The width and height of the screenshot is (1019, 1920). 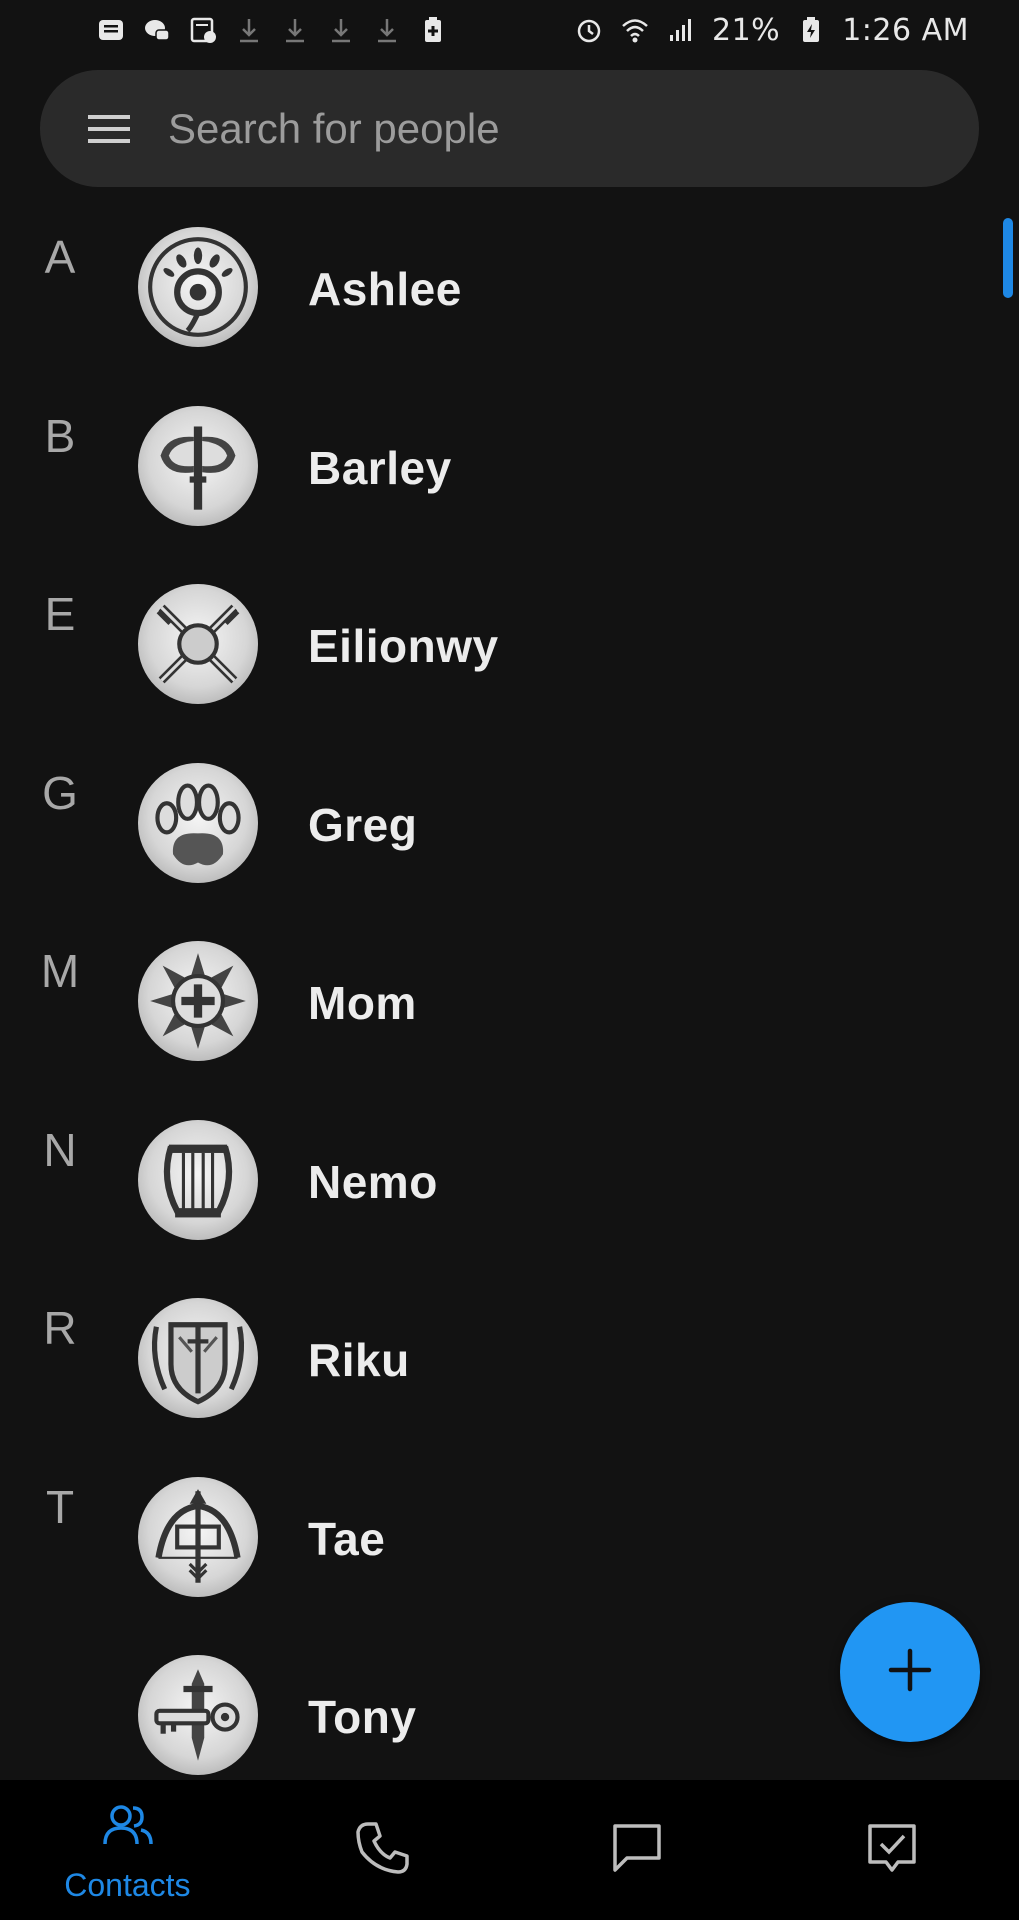 What do you see at coordinates (60, 257) in the screenshot?
I see `section-letter: A` at bounding box center [60, 257].